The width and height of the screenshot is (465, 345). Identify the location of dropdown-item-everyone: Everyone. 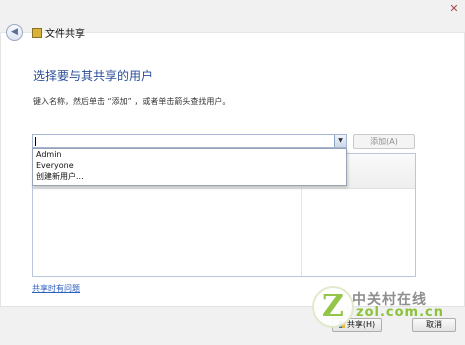
(189, 165).